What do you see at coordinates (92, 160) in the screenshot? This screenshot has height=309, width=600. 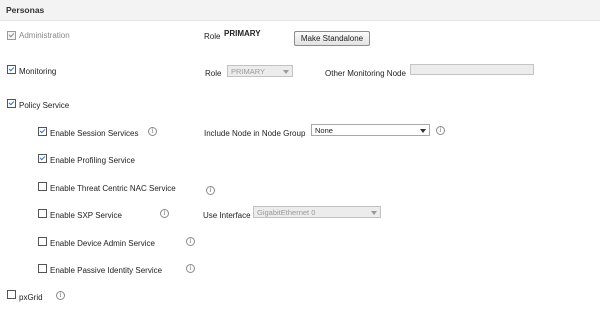 I see `enable-profiling-service-label: Enable Profiling Service` at bounding box center [92, 160].